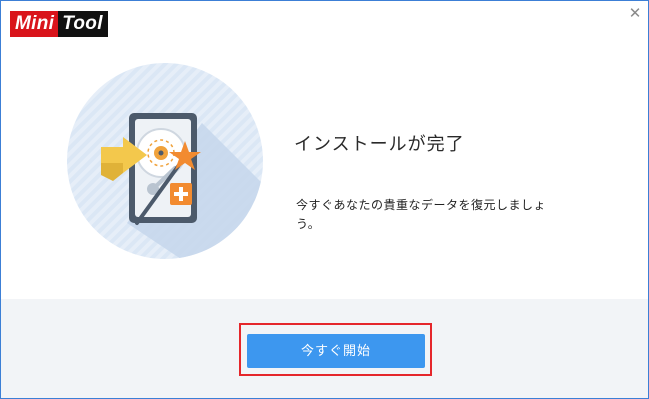 The width and height of the screenshot is (649, 399). What do you see at coordinates (324, 21) in the screenshot?
I see `title-bar: Mini Tool ✕` at bounding box center [324, 21].